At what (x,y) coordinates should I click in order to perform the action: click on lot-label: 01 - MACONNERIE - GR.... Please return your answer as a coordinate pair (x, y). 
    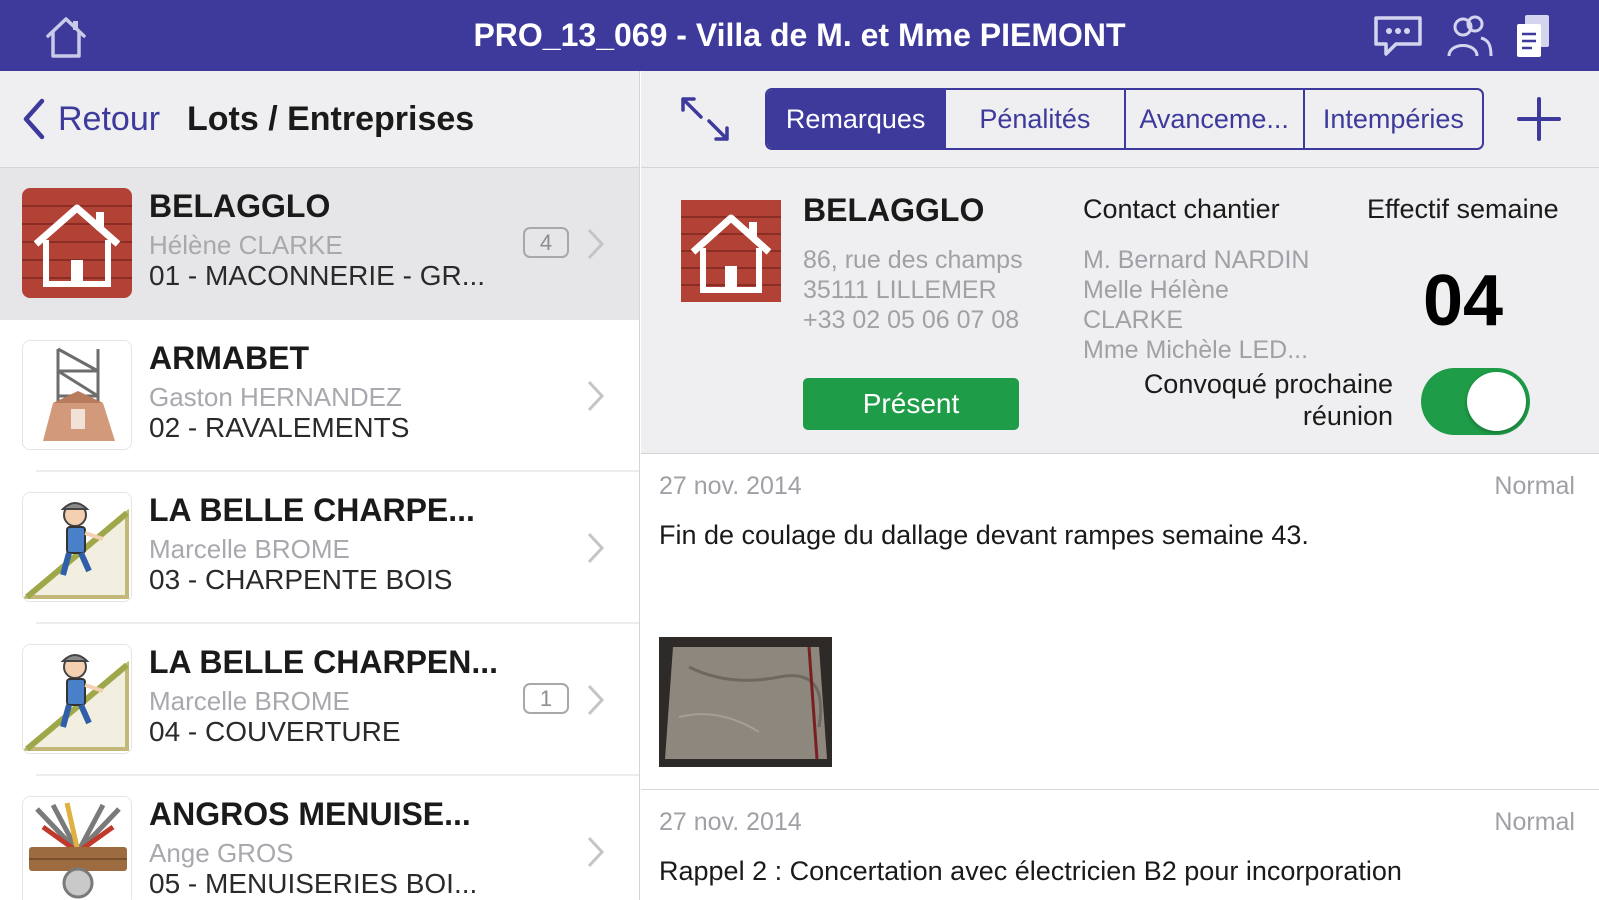
    Looking at the image, I should click on (317, 275).